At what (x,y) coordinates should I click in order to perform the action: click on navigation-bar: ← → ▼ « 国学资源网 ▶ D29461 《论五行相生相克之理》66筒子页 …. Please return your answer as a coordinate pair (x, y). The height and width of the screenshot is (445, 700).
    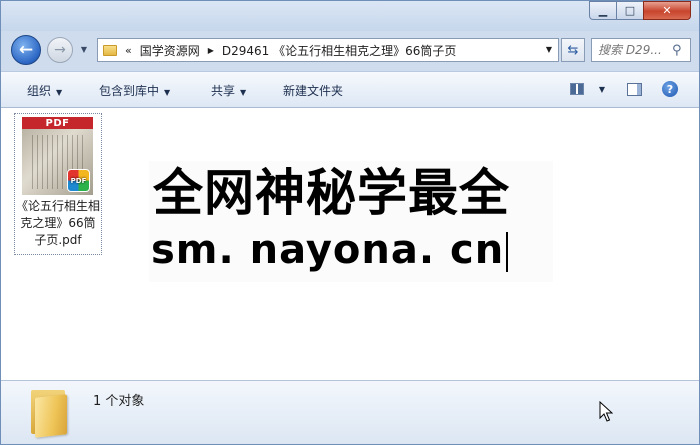
    Looking at the image, I should click on (350, 51).